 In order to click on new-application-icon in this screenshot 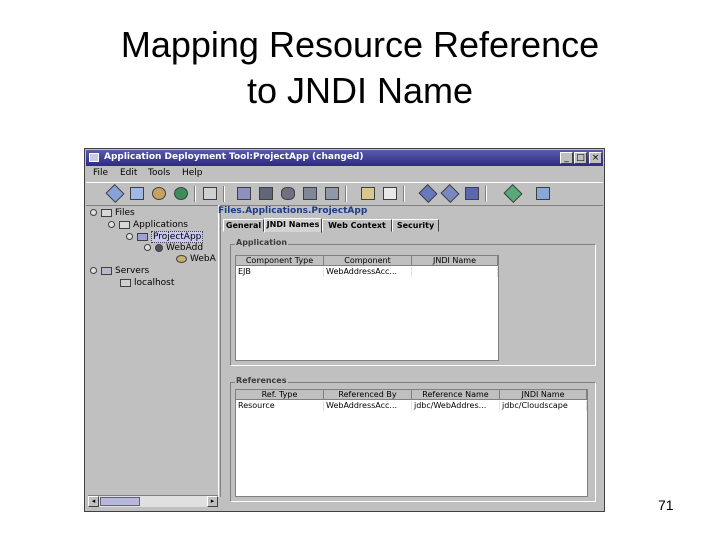, I will do `click(115, 193)`.